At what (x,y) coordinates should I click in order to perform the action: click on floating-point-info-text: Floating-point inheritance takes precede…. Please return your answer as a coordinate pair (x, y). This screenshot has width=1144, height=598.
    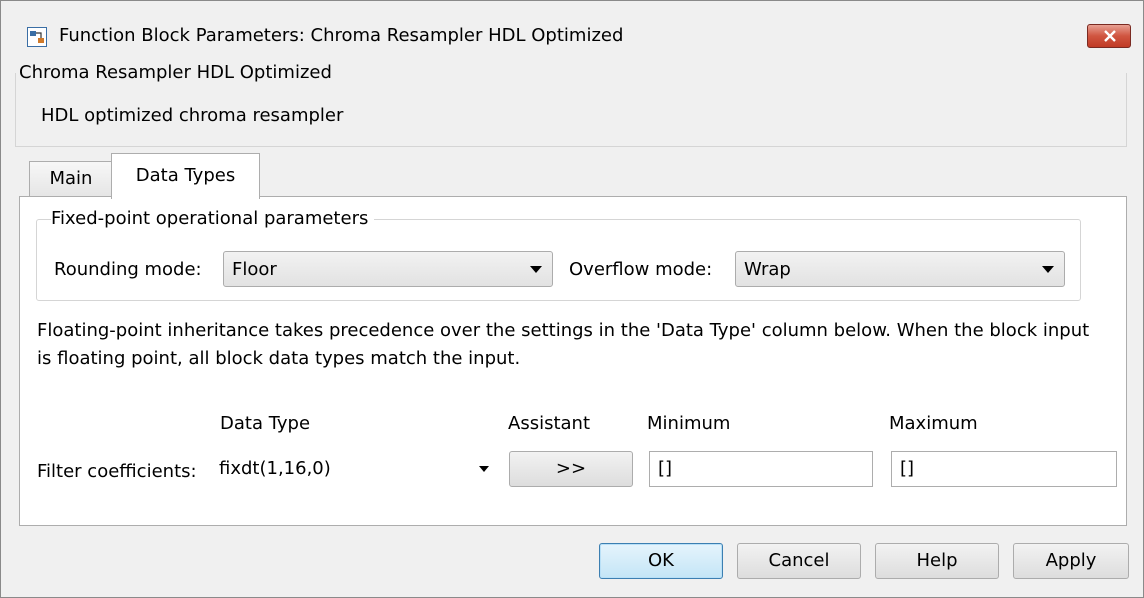
    Looking at the image, I should click on (563, 344).